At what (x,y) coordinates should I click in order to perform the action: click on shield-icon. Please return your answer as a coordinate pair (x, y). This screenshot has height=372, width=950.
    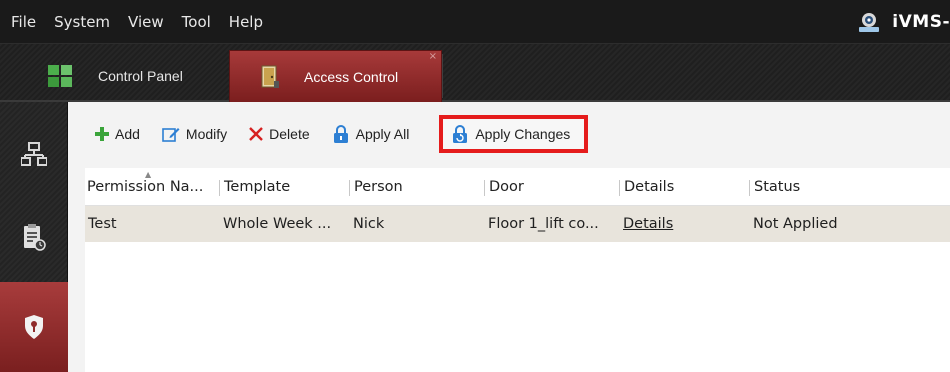
    Looking at the image, I should click on (34, 327).